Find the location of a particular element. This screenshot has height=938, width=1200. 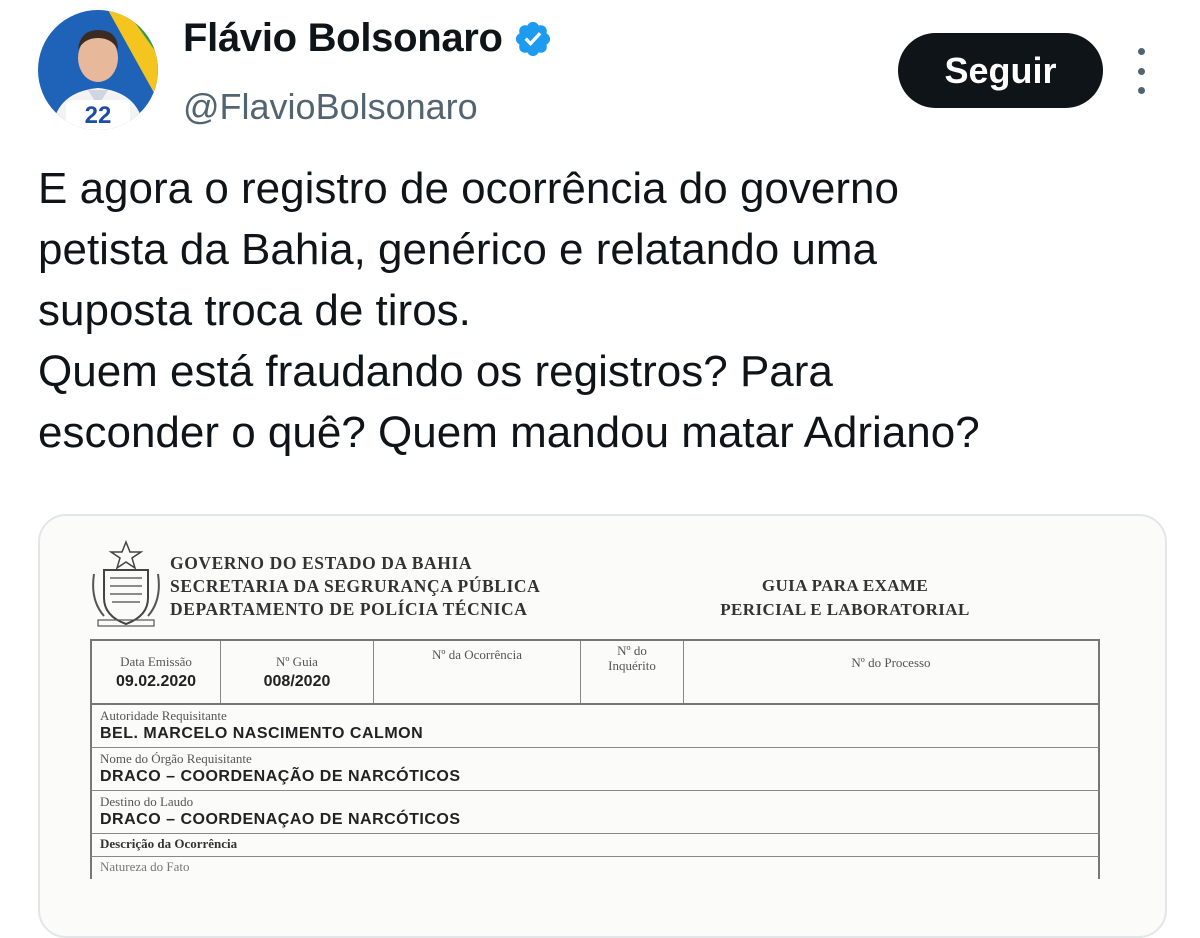

avatar-badge: 22 is located at coordinates (98, 115).